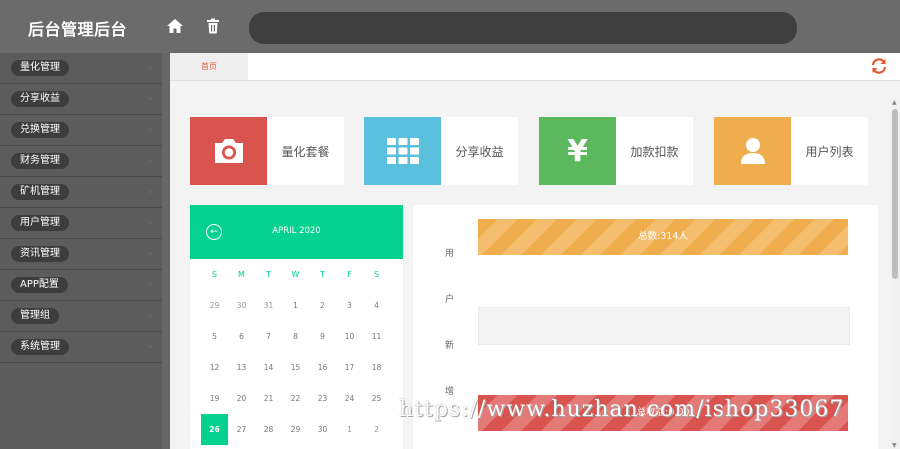 Image resolution: width=900 pixels, height=449 pixels. What do you see at coordinates (577, 151) in the screenshot?
I see `yen-icon: ¥` at bounding box center [577, 151].